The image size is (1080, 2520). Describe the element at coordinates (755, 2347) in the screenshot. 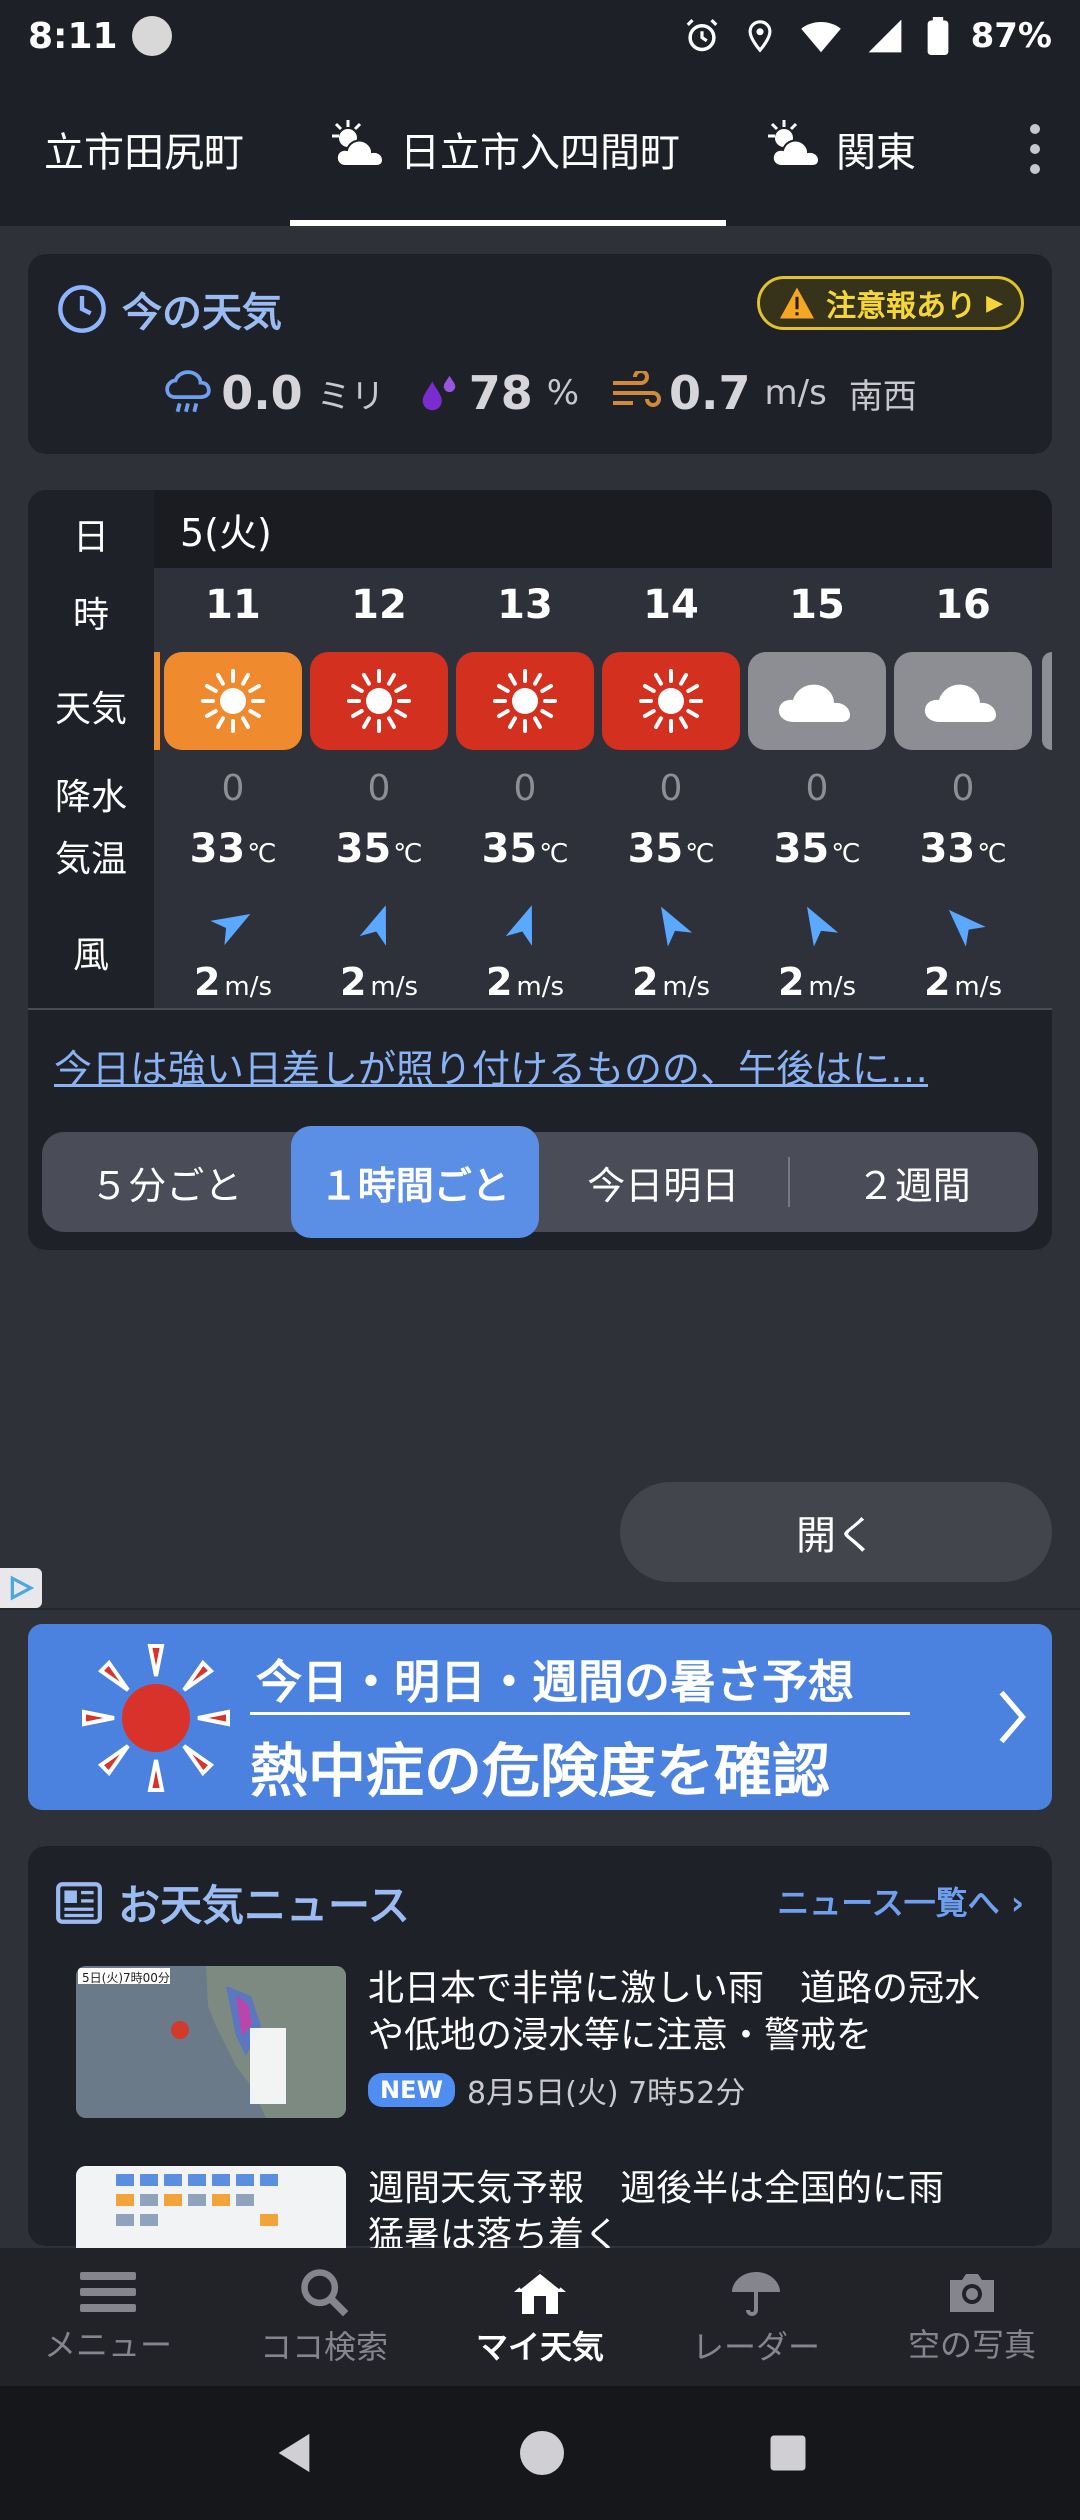

I see `nav-label: レーダー` at that location.